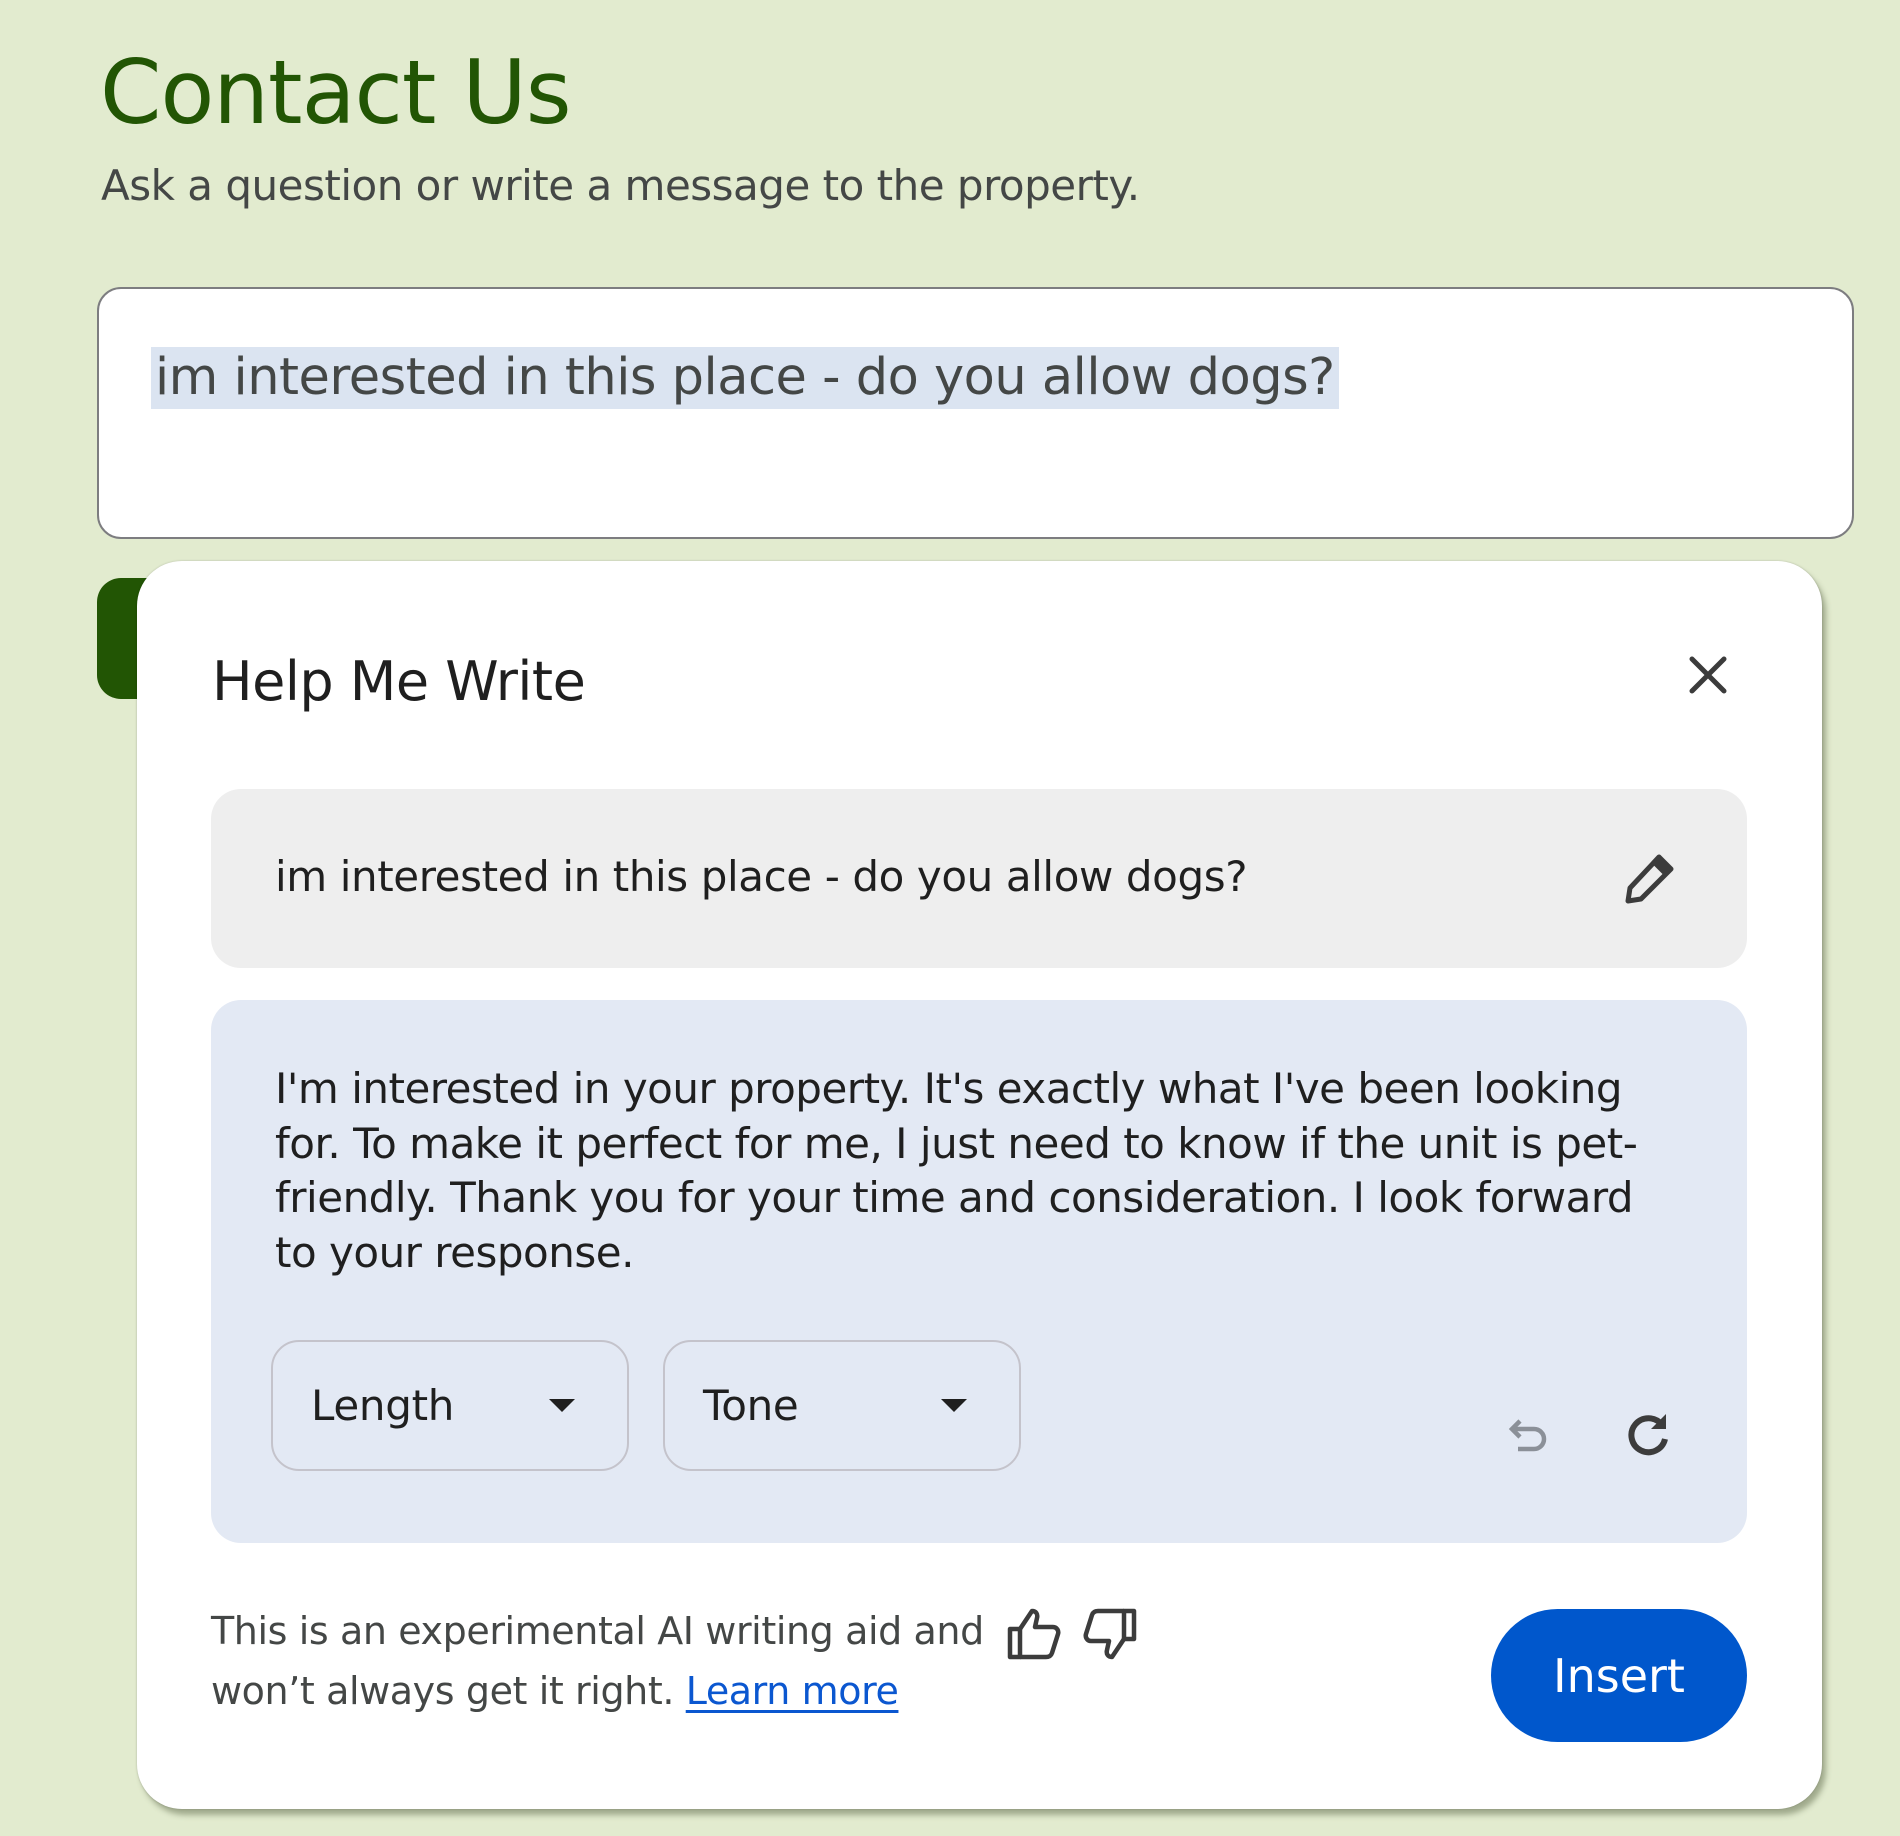 The width and height of the screenshot is (1900, 1836). Describe the element at coordinates (751, 1405) in the screenshot. I see `tone-label: Tone` at that location.